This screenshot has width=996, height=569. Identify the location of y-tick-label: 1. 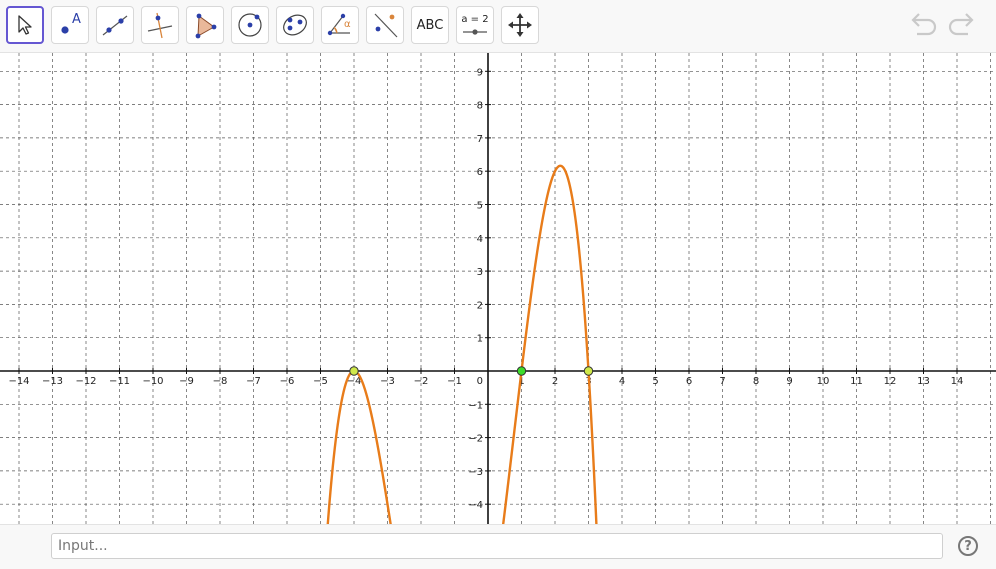
(480, 339).